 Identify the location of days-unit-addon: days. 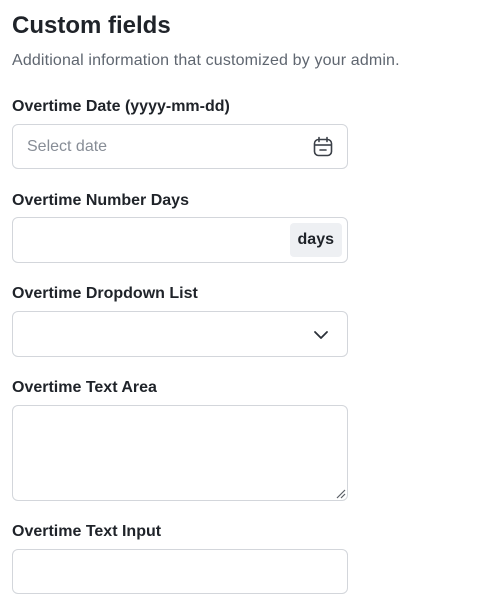
(315, 240).